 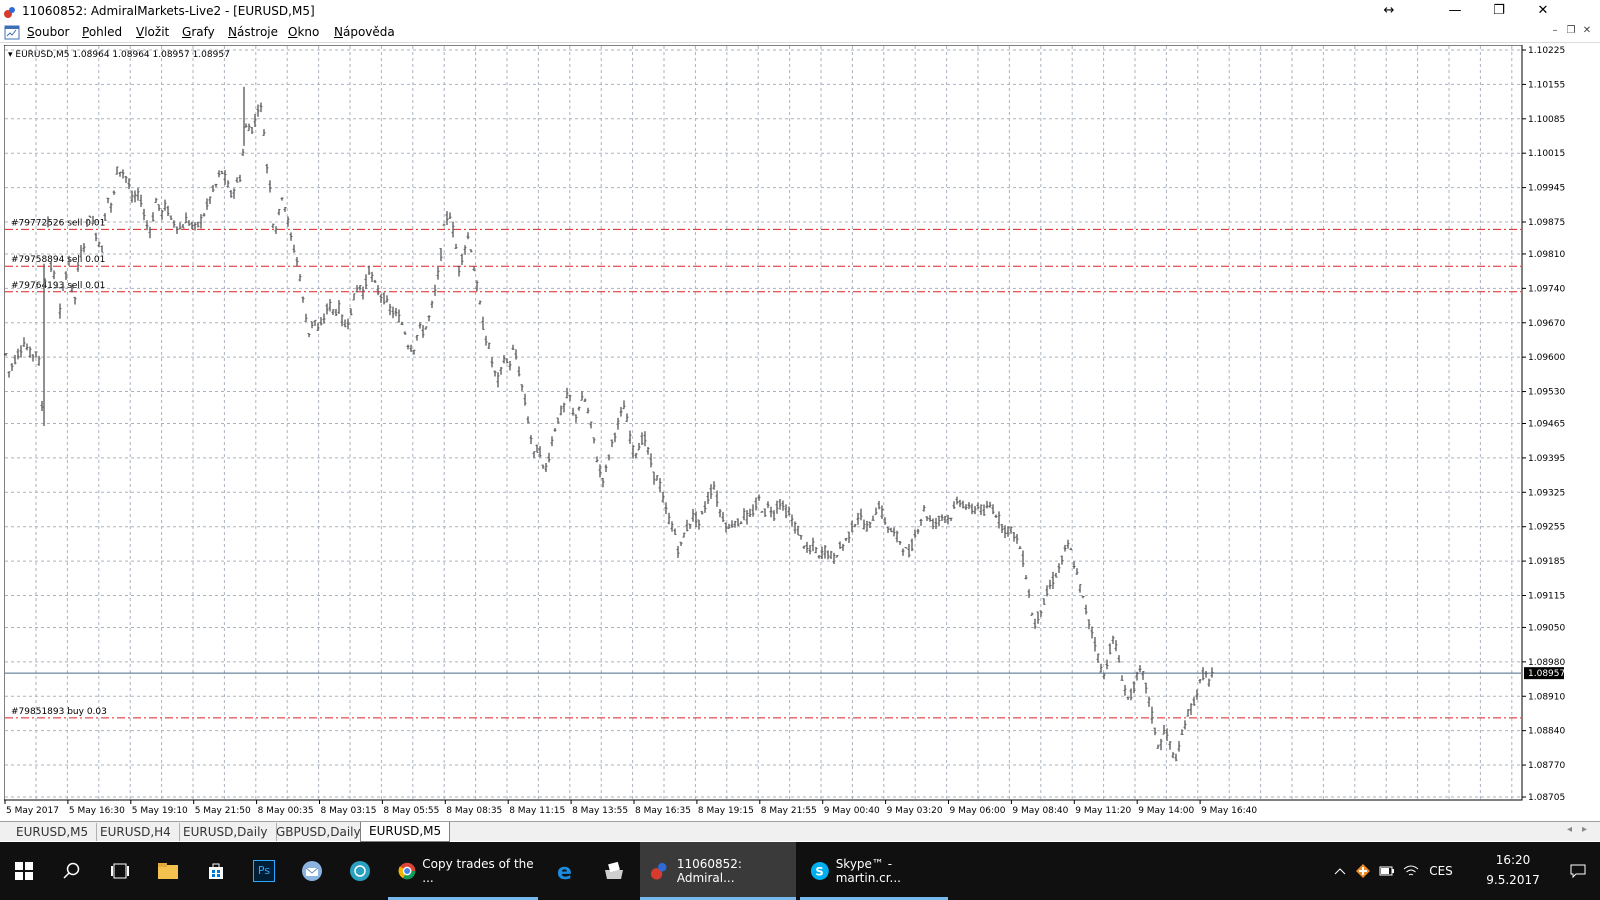 What do you see at coordinates (58, 286) in the screenshot?
I see `order-line-label: #79764193 sell 0.01` at bounding box center [58, 286].